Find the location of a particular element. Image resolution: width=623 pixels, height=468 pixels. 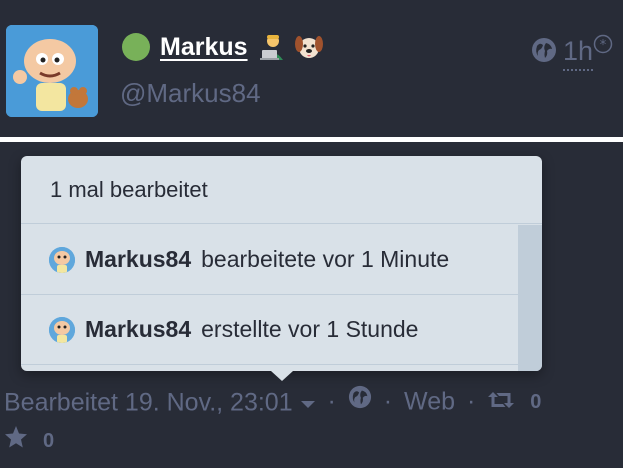

display-name-row: Markus is located at coordinates (224, 47).